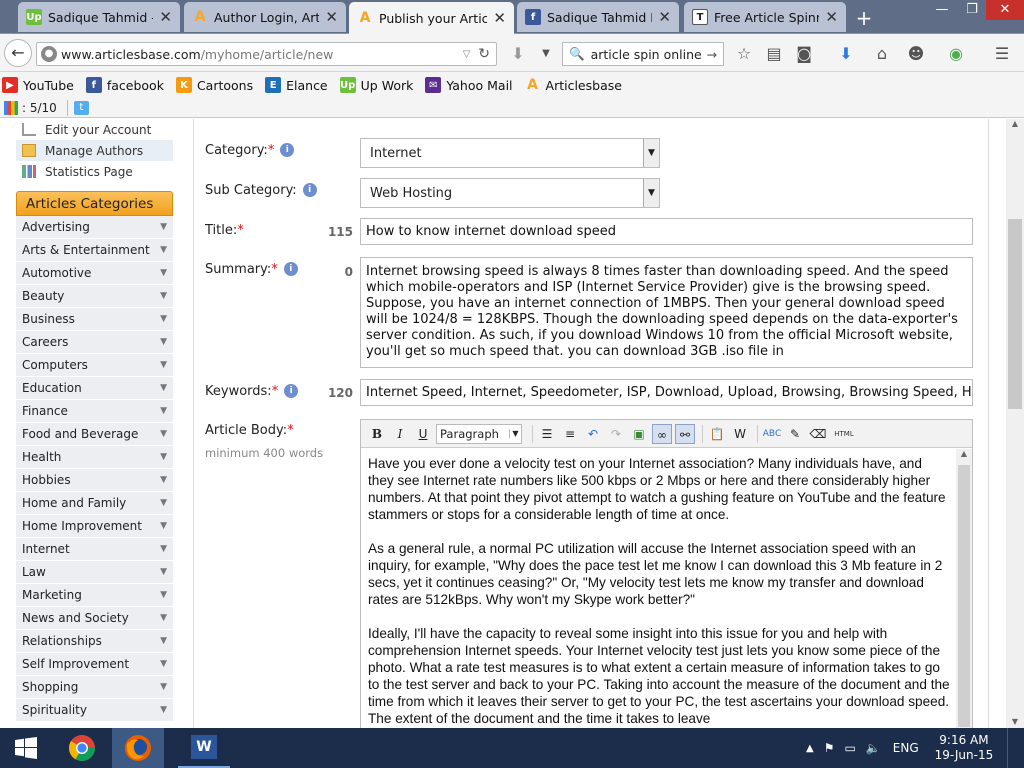 This screenshot has width=1024, height=768. Describe the element at coordinates (138, 748) in the screenshot. I see `firefox-taskbar-button` at that location.